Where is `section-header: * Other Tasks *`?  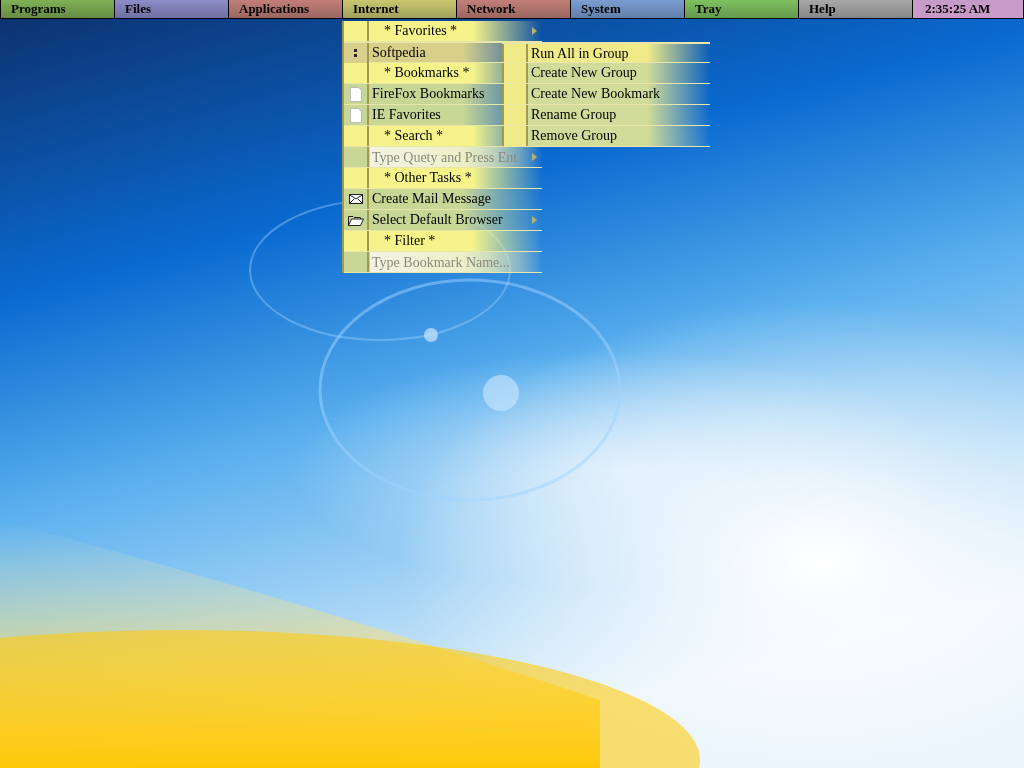
section-header: * Other Tasks * is located at coordinates (427, 178).